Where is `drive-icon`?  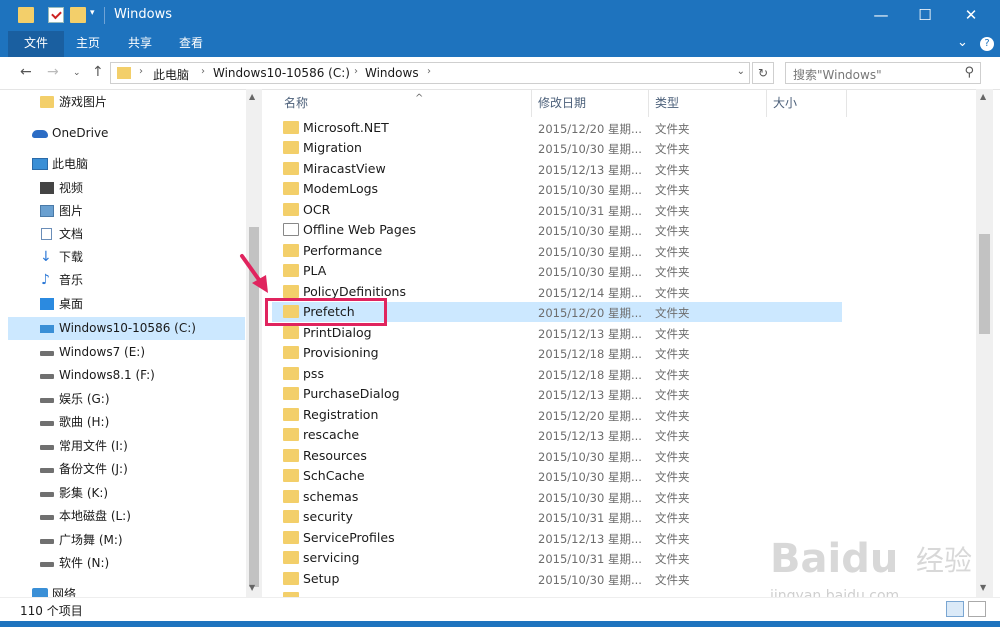 drive-icon is located at coordinates (47, 423).